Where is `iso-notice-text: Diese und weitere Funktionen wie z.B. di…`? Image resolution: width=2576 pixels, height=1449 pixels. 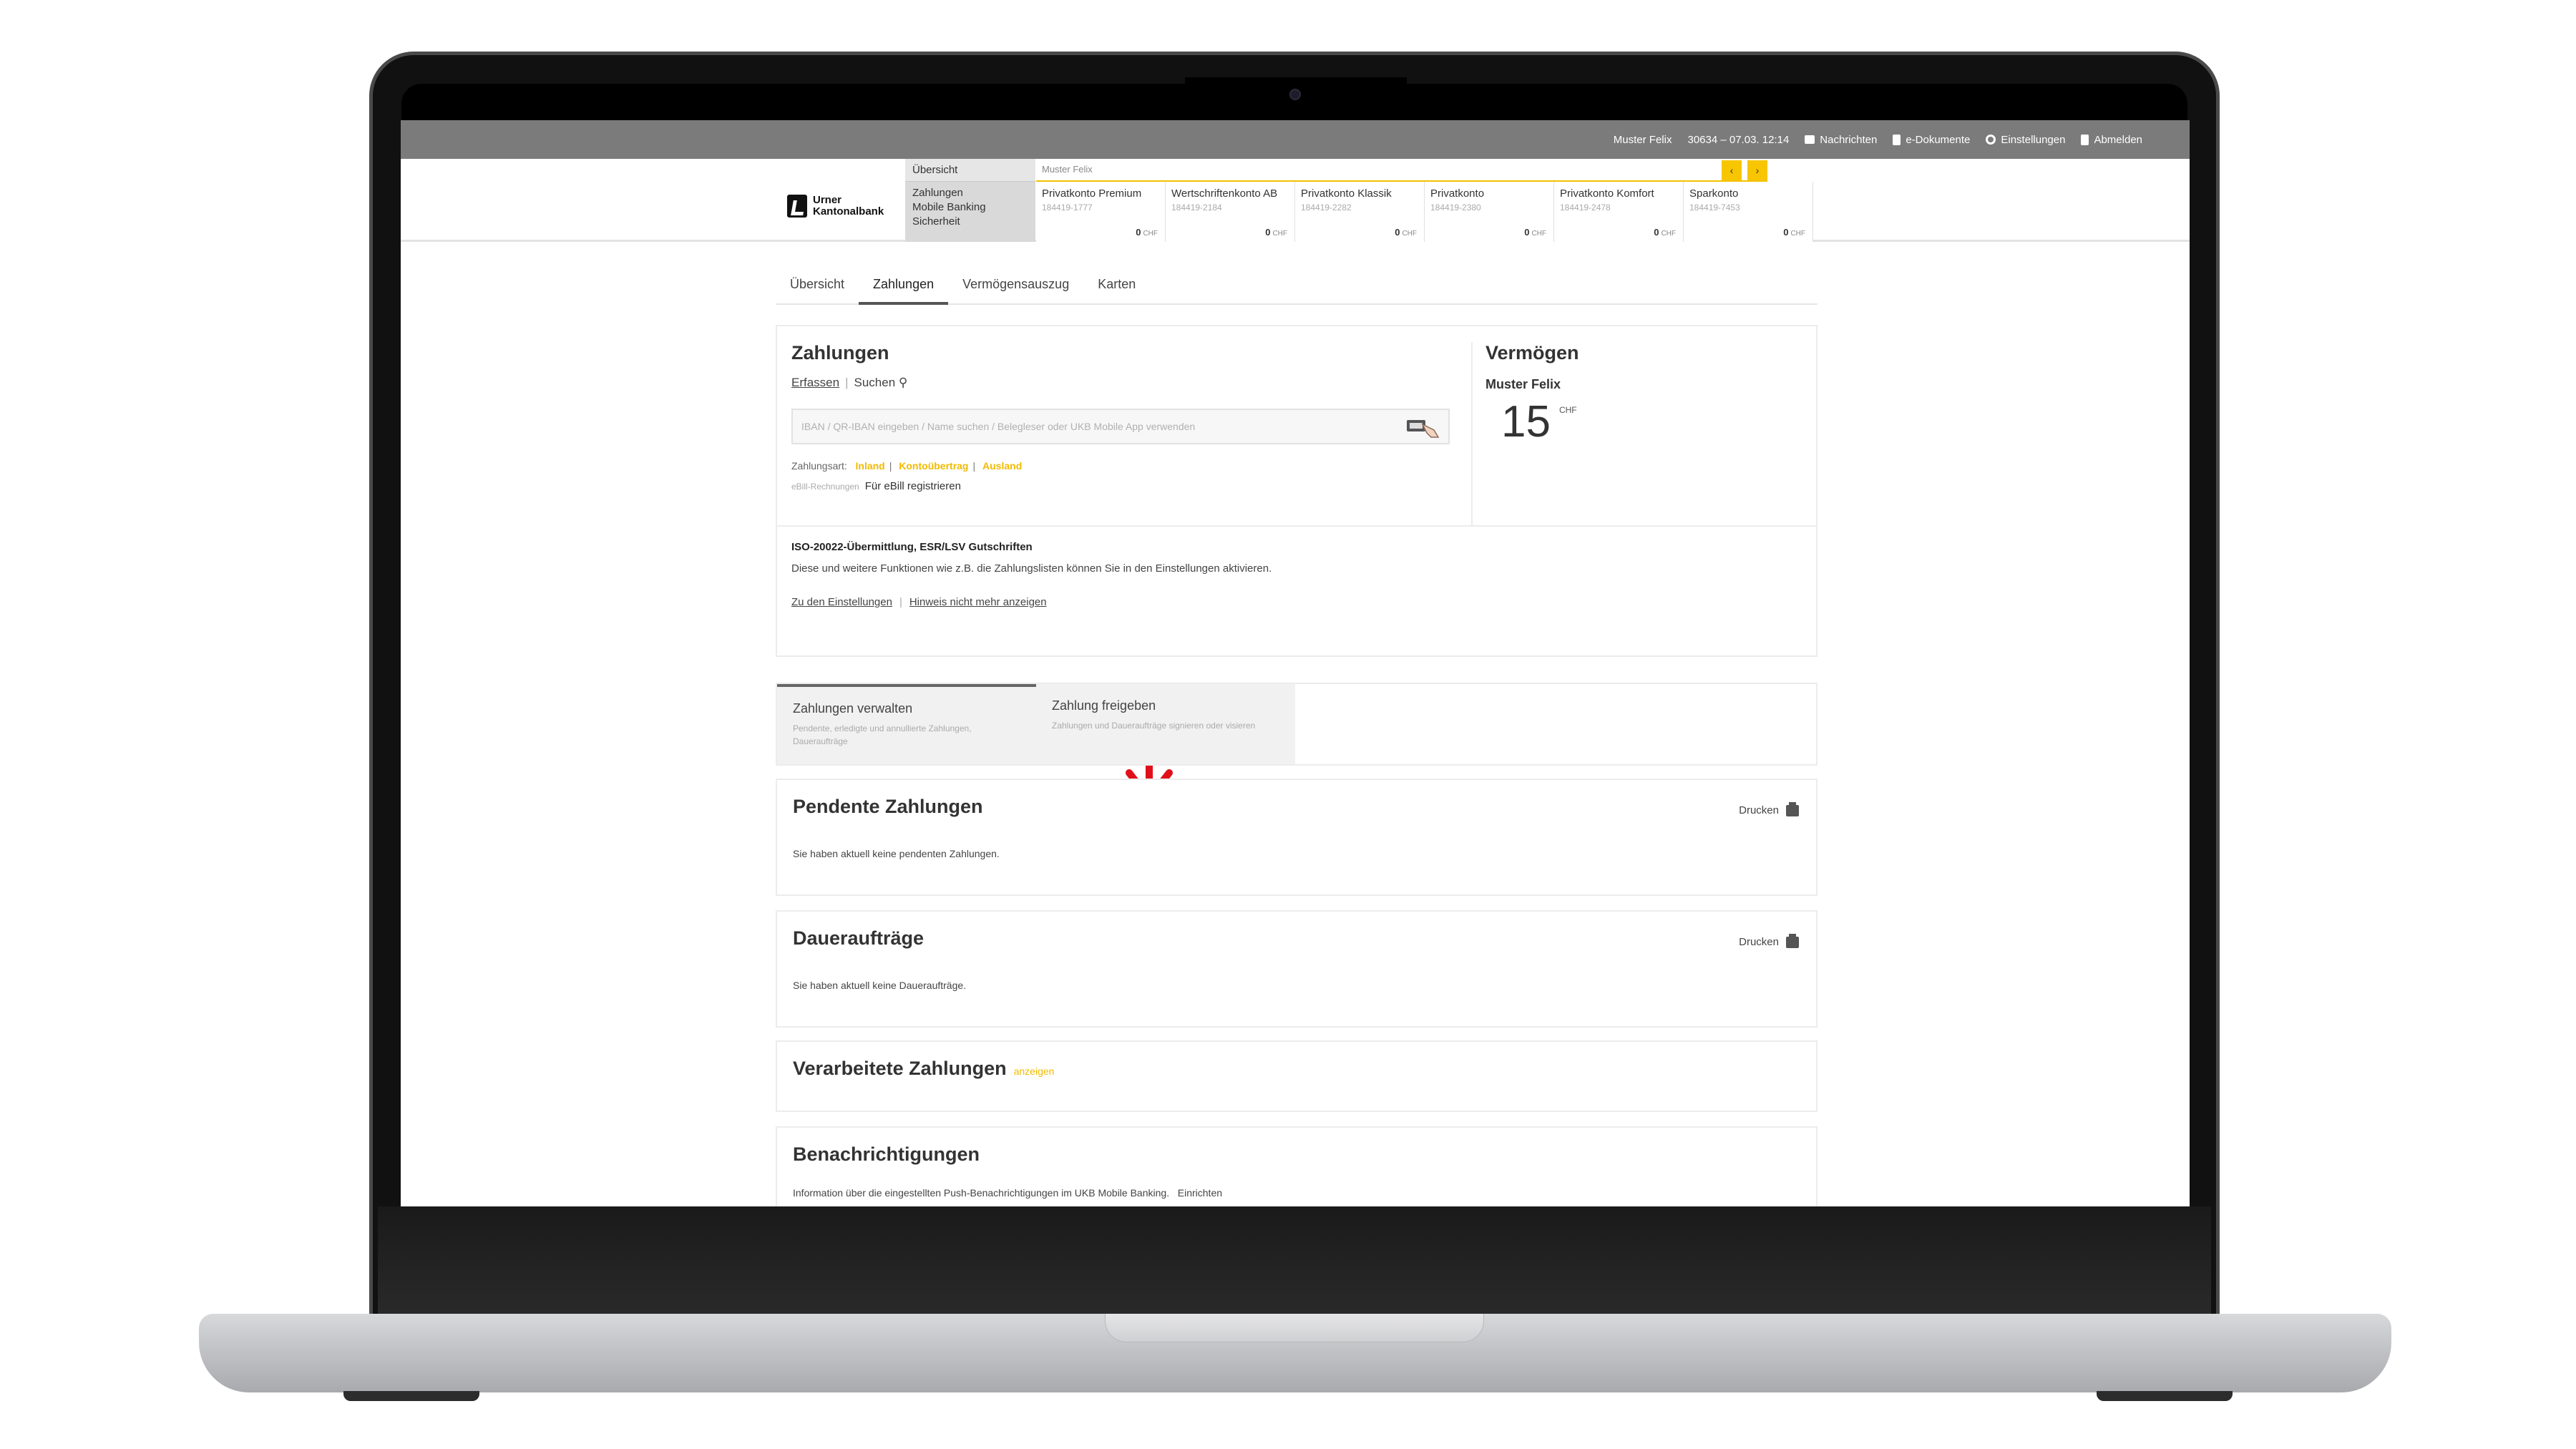 iso-notice-text: Diese und weitere Funktionen wie z.B. di… is located at coordinates (1031, 568).